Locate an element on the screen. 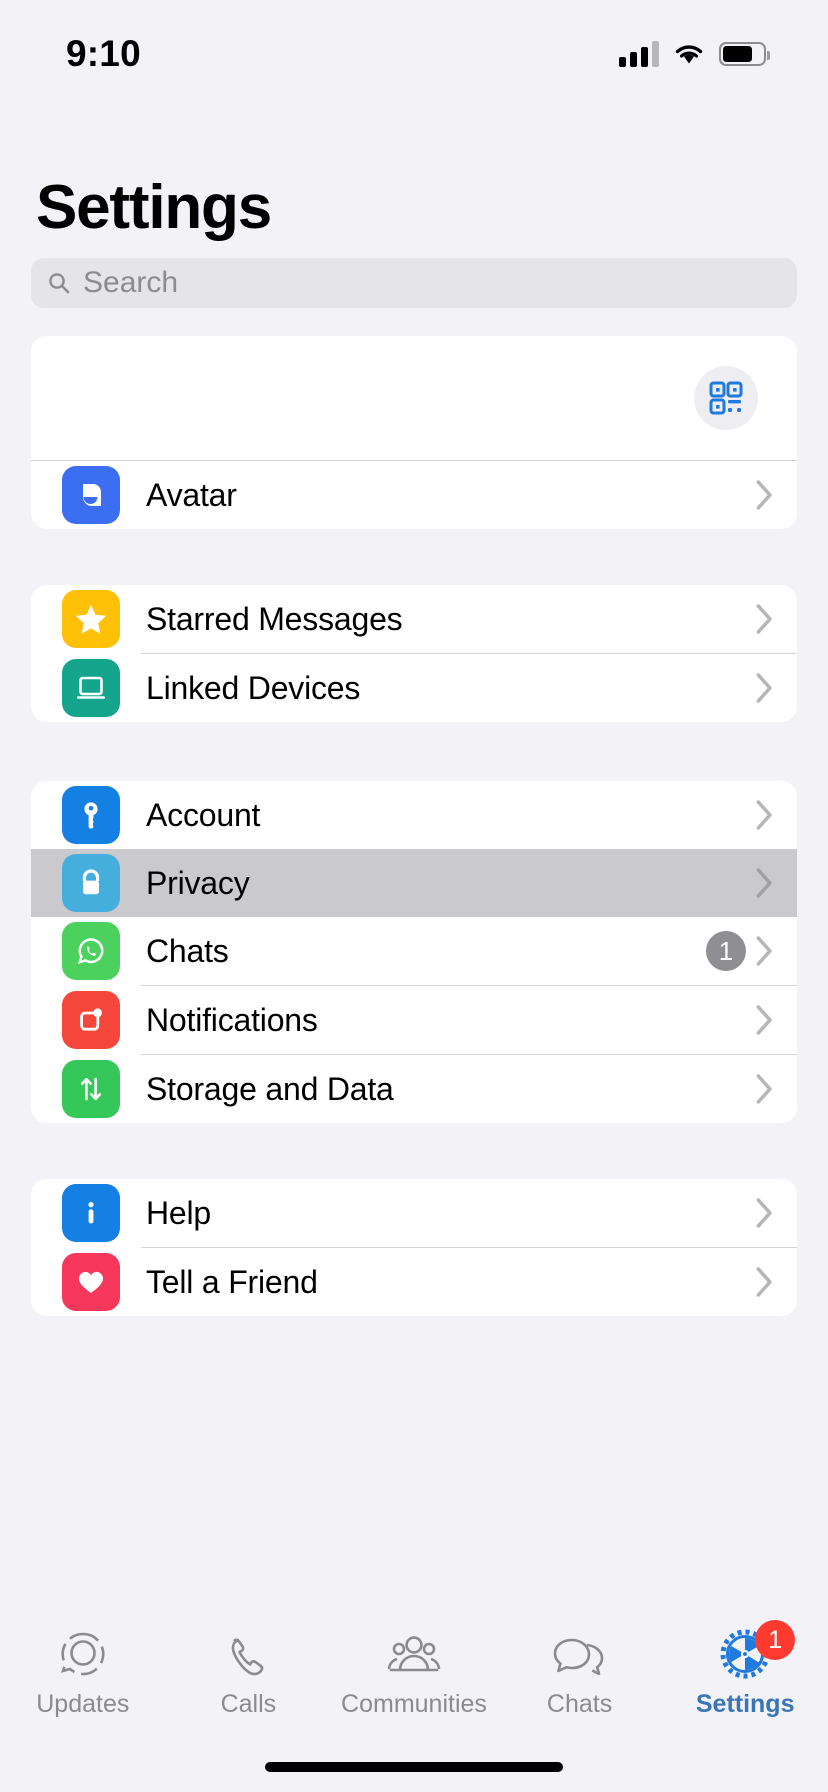  info-icon is located at coordinates (91, 1213).